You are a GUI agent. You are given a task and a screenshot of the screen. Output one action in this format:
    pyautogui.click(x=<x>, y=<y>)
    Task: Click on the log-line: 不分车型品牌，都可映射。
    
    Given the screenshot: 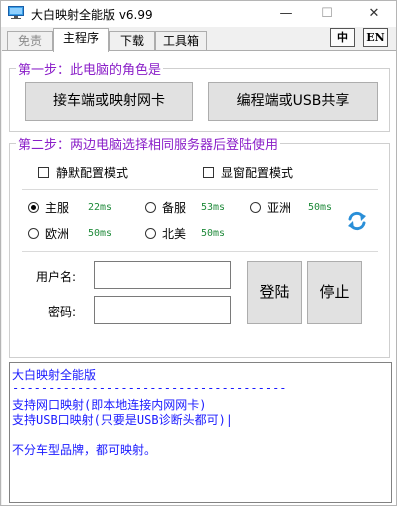 What is the action you would take?
    pyautogui.click(x=84, y=450)
    